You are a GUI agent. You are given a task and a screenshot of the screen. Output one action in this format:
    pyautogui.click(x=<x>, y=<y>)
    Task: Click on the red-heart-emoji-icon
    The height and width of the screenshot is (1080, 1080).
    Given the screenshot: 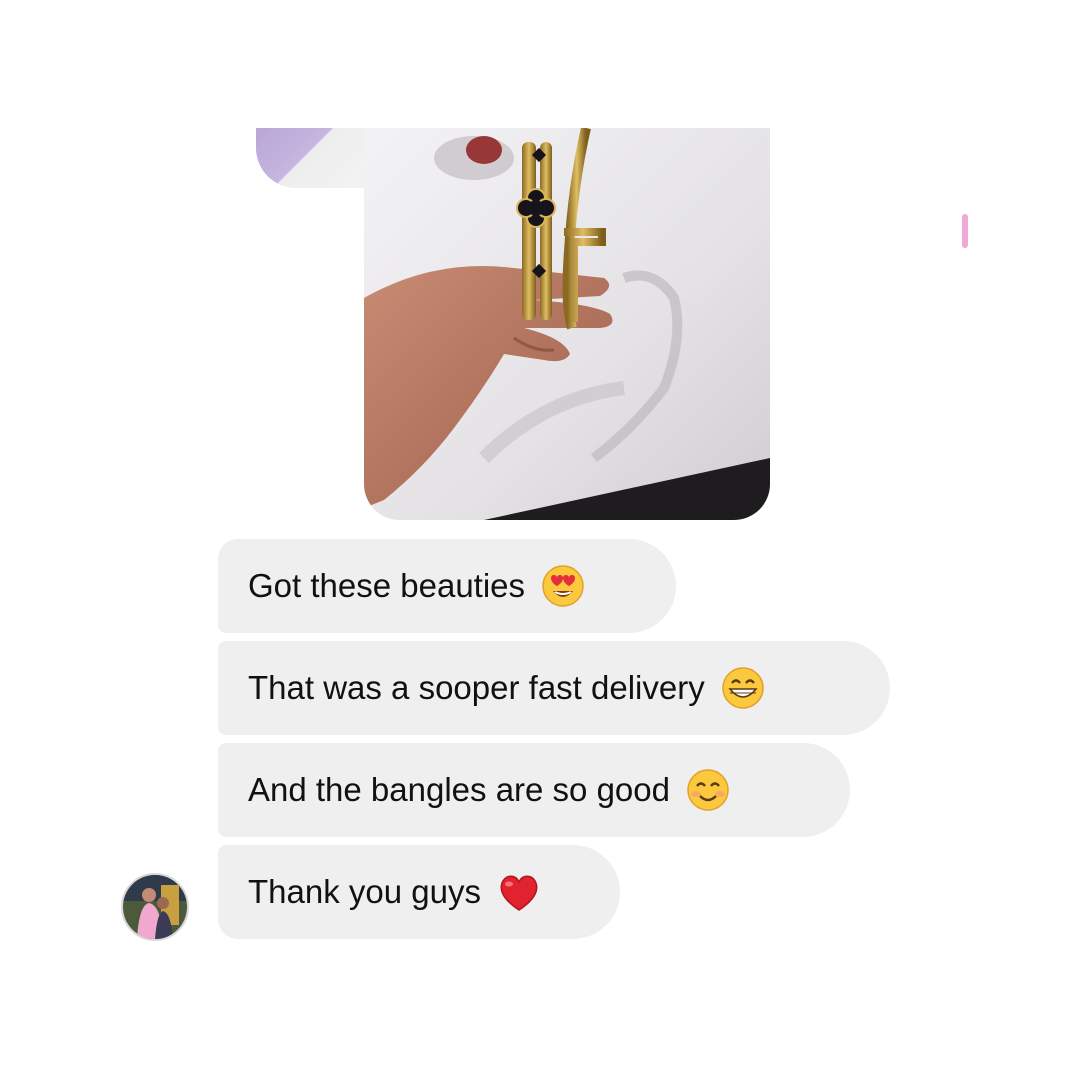 What is the action you would take?
    pyautogui.click(x=519, y=893)
    